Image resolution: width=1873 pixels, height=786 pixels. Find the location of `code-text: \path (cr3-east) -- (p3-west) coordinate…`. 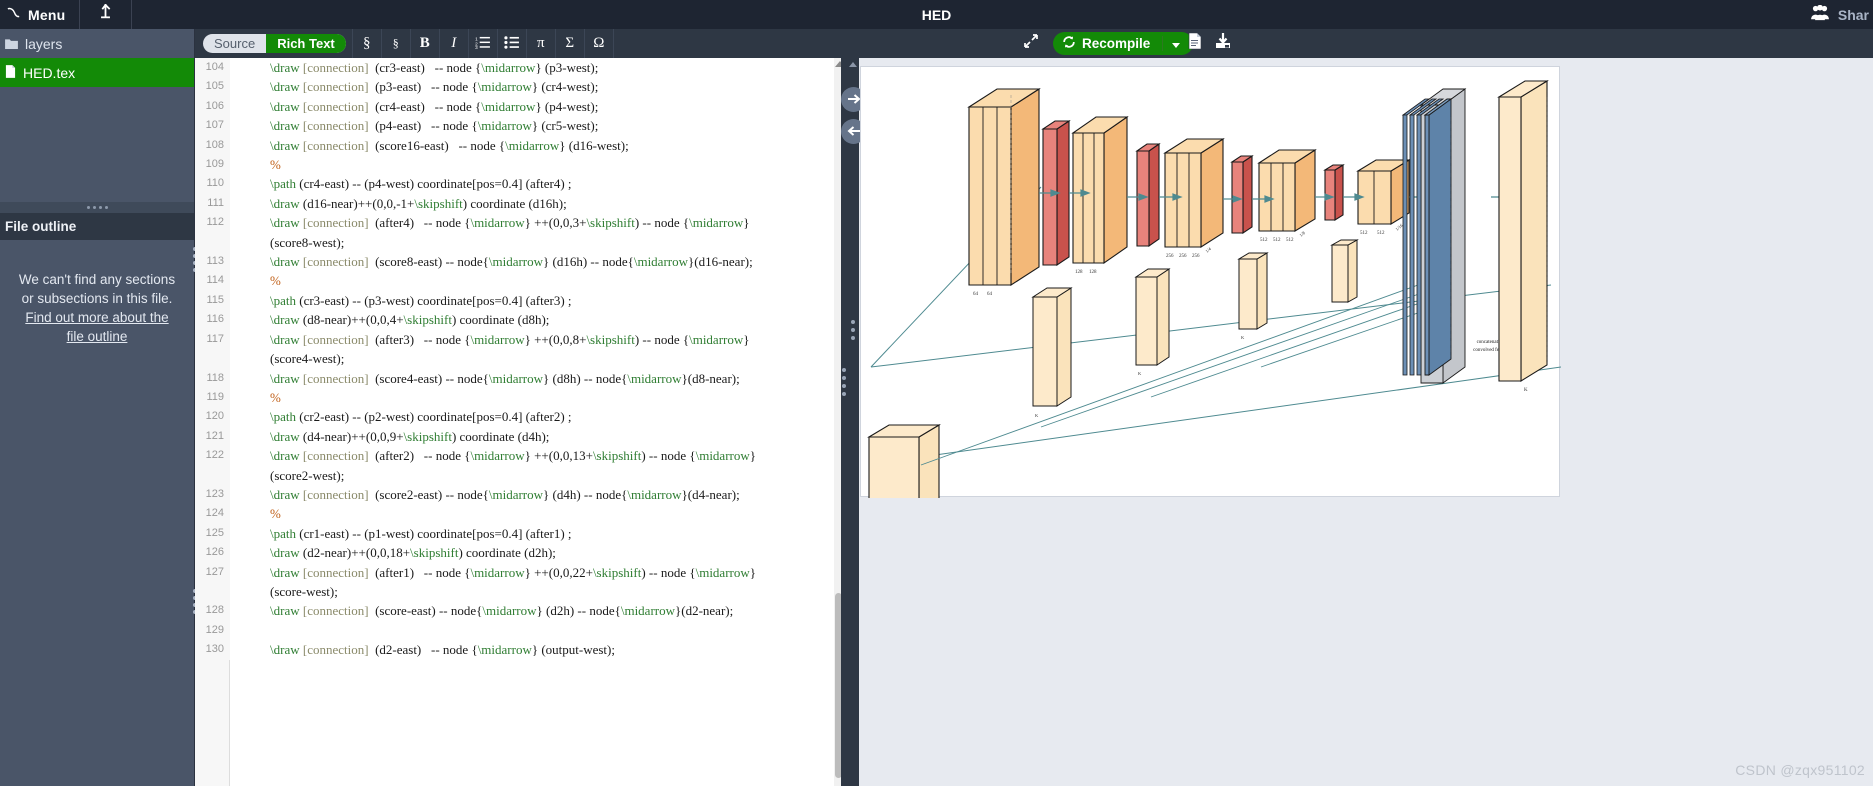

code-text: \path (cr3-east) -- (p3-west) coordinate… is located at coordinates (401, 300).